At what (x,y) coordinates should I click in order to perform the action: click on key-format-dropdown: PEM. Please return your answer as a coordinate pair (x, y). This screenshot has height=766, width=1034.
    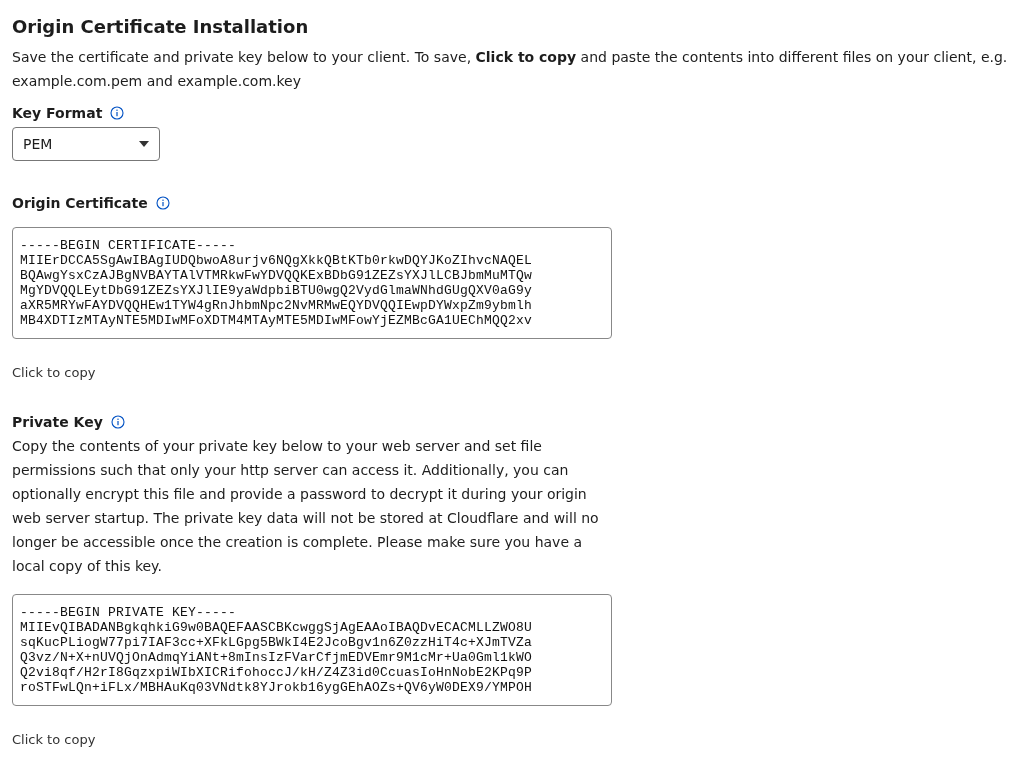
    Looking at the image, I should click on (86, 144).